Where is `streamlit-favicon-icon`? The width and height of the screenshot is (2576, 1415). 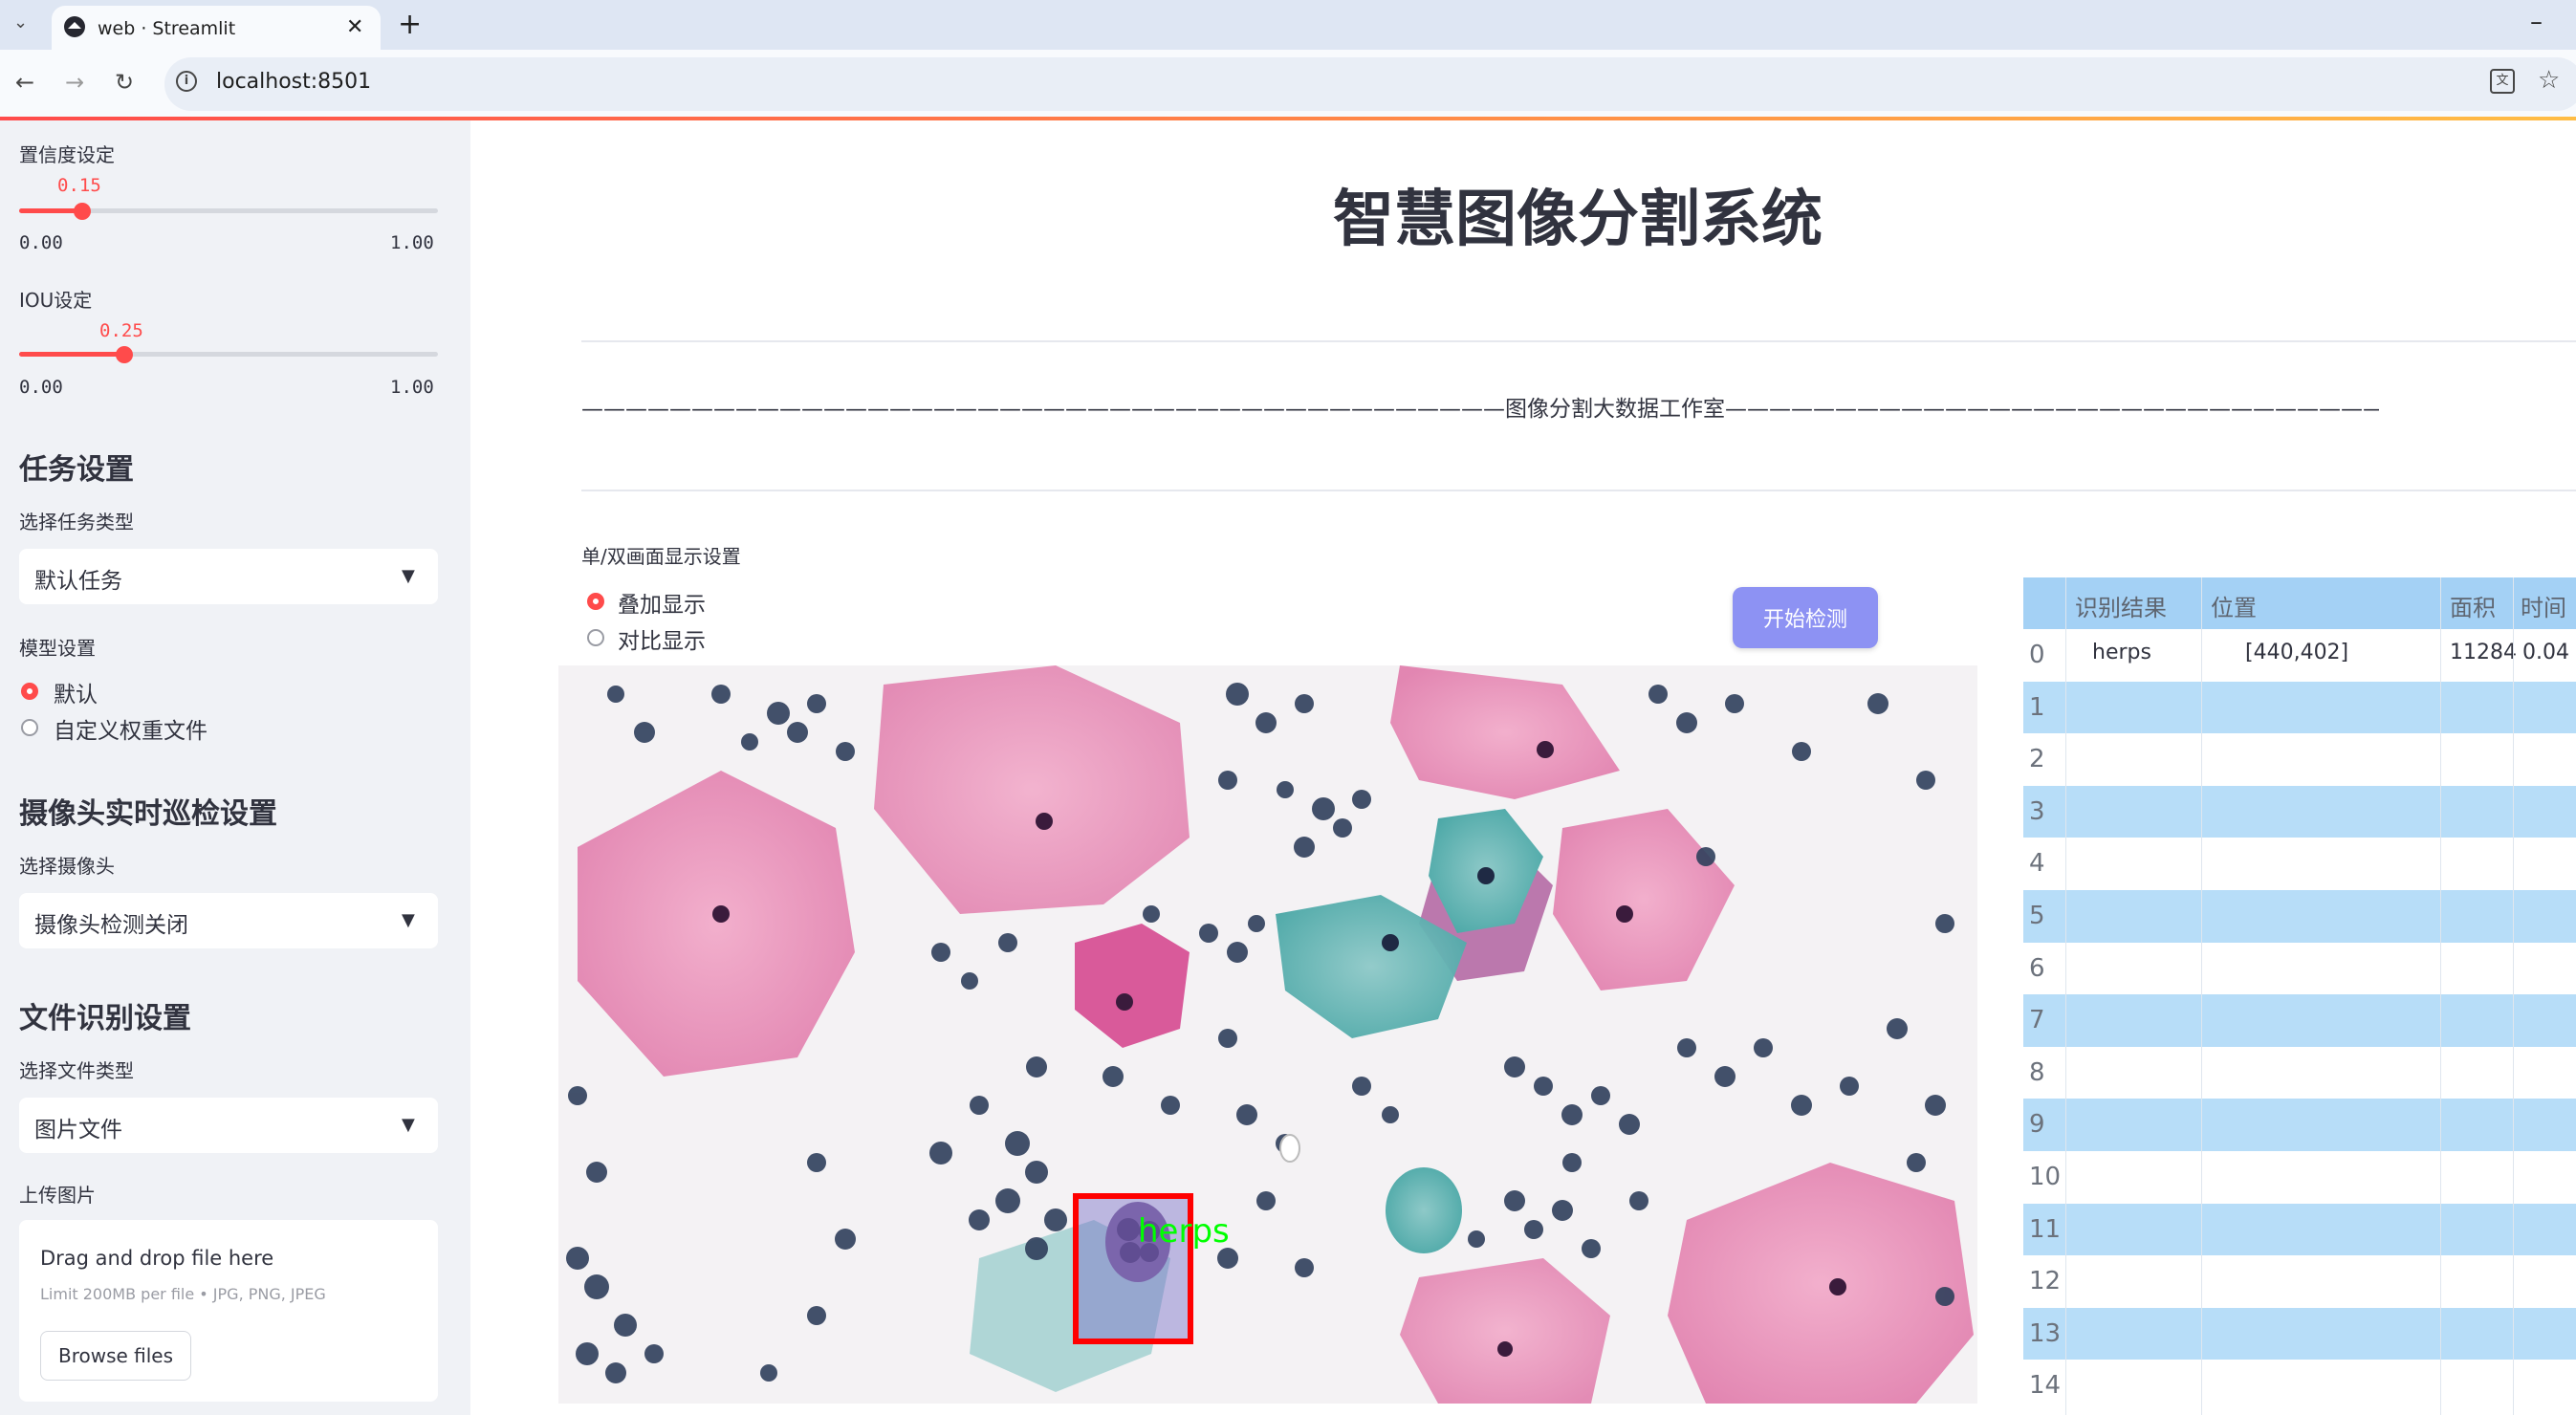
streamlit-favicon-icon is located at coordinates (74, 26).